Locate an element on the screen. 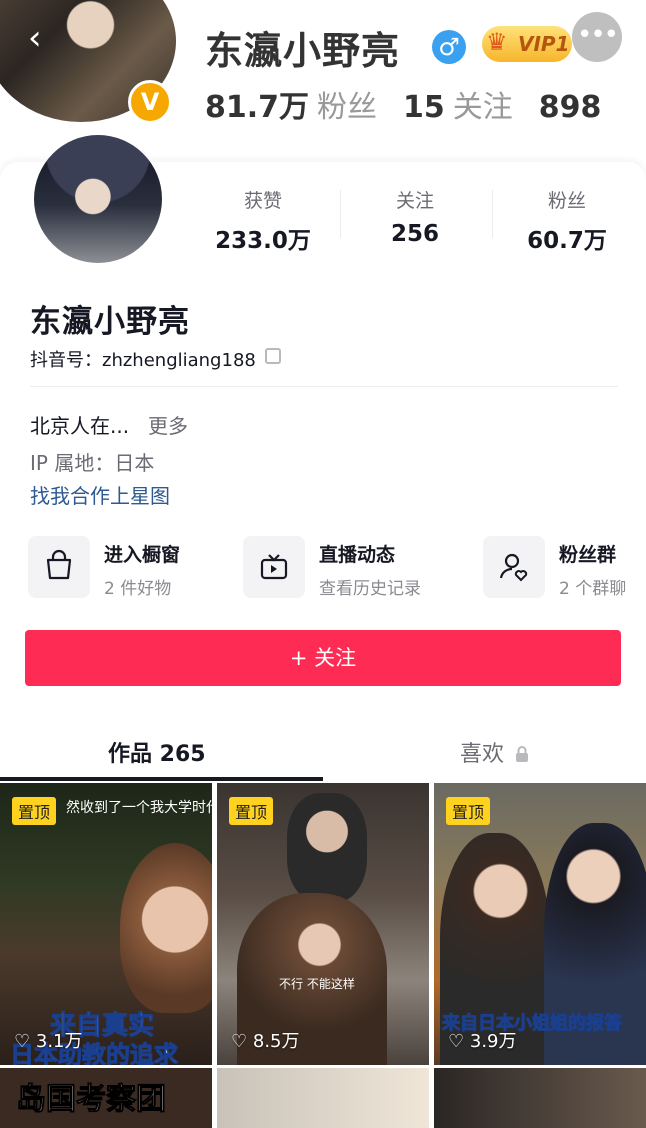  video-likes: ♡ 8.5万 is located at coordinates (265, 1040).